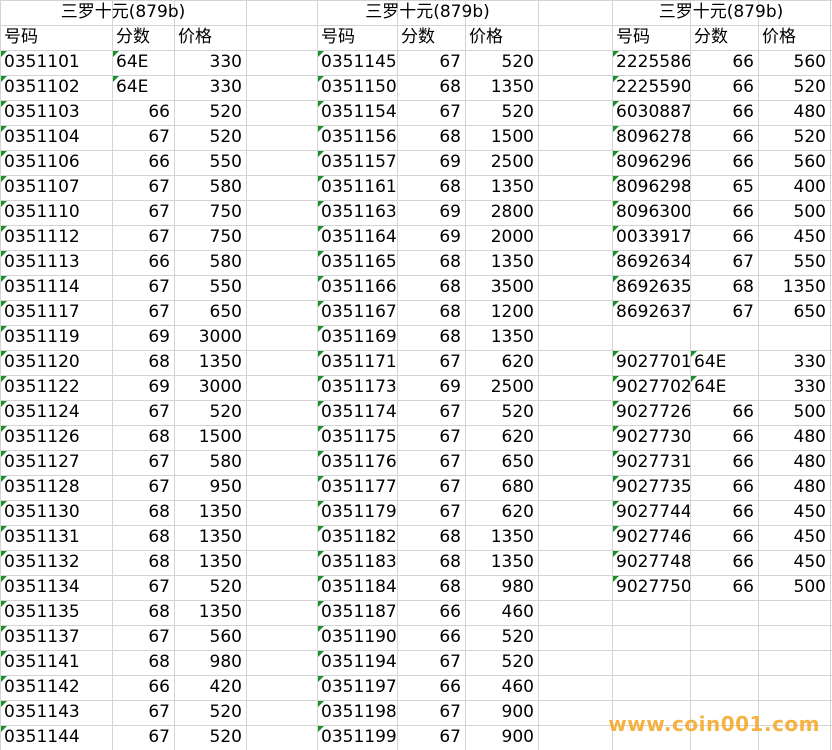 Image resolution: width=832 pixels, height=750 pixels. Describe the element at coordinates (56, 512) in the screenshot. I see `cell-number: 0351130` at that location.